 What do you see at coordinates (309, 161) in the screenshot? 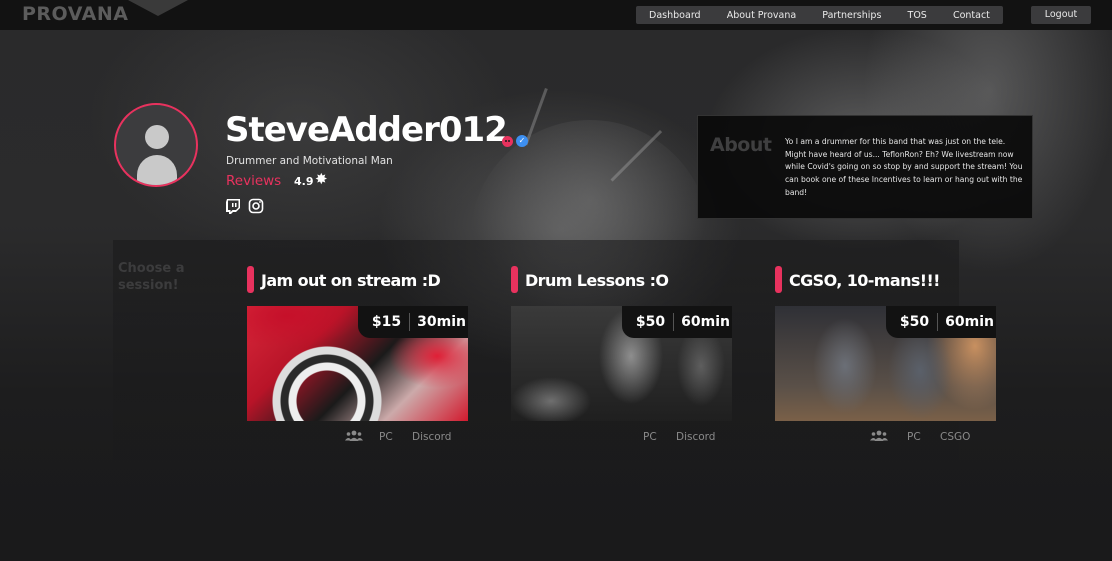
I see `profile-tagline: Drummer and Motivational Man` at bounding box center [309, 161].